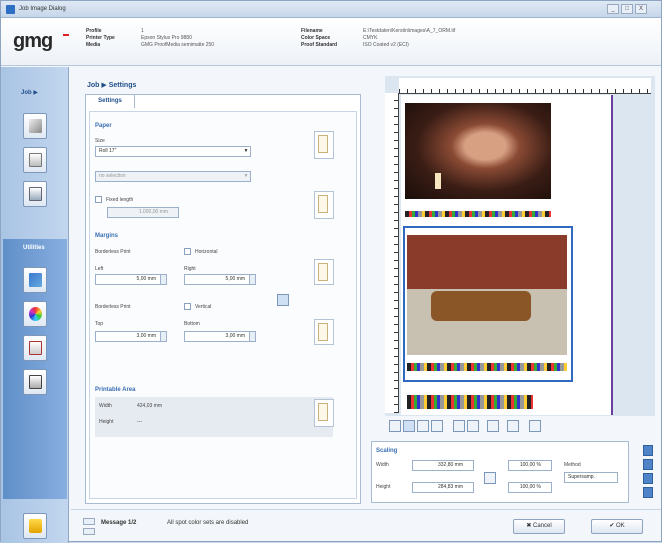 The image size is (662, 543). What do you see at coordinates (490, 478) in the screenshot?
I see `link-scaling-button` at bounding box center [490, 478].